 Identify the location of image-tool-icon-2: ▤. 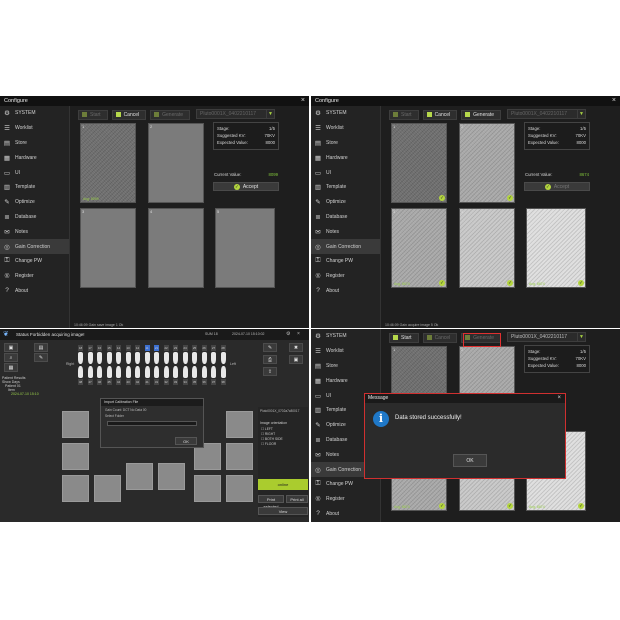
(41, 347).